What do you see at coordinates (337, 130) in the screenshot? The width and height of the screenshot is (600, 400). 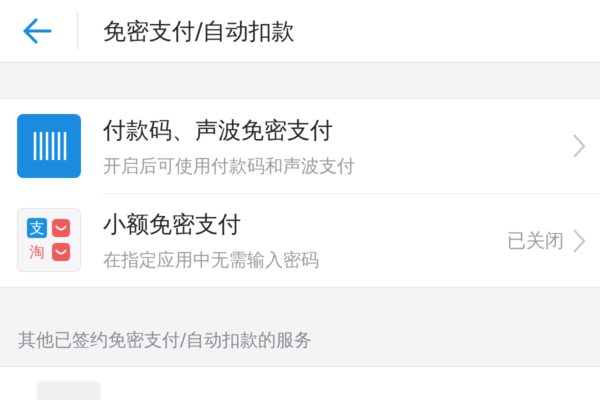 I see `item-title: 付款码、声波免密支付` at bounding box center [337, 130].